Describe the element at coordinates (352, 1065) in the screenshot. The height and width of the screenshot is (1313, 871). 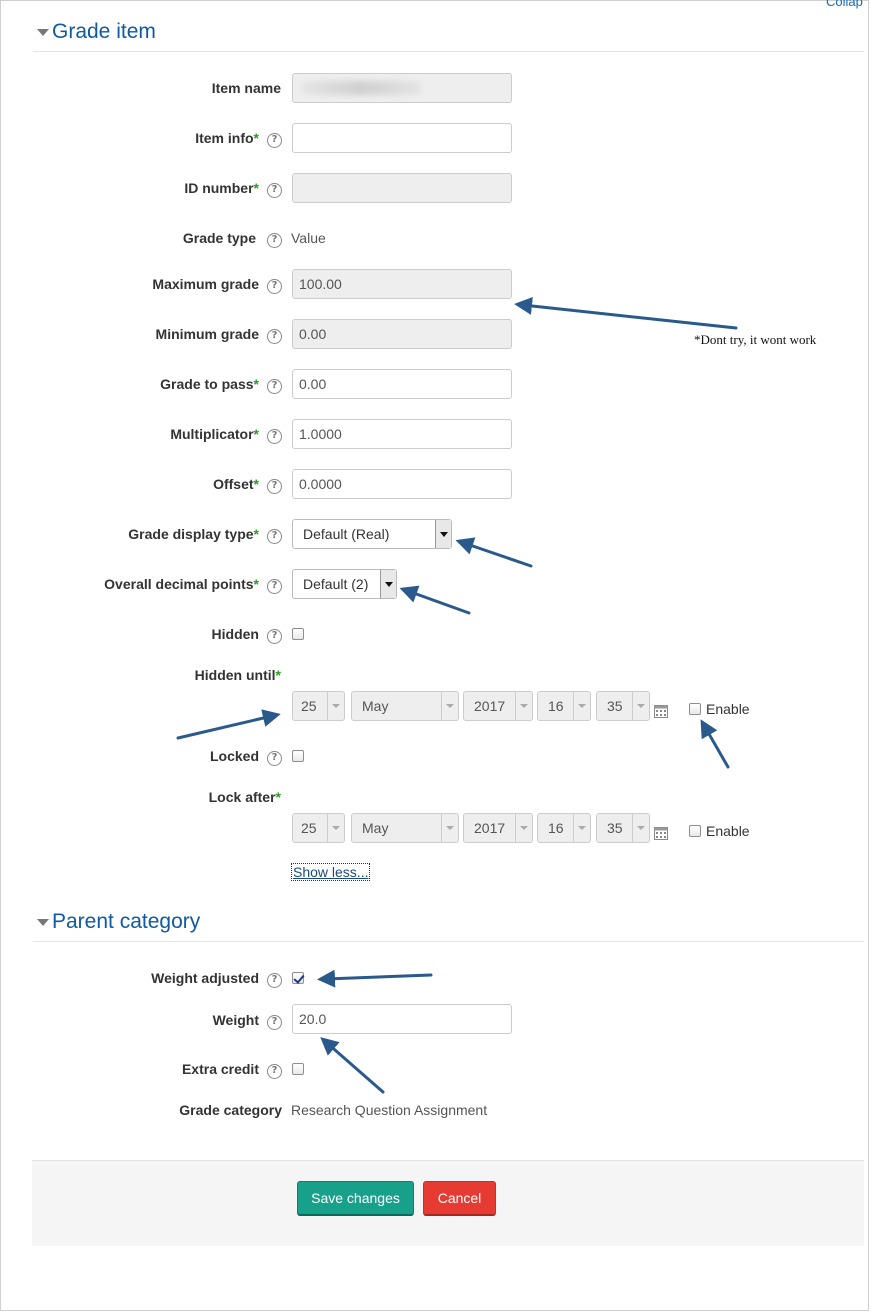
I see `arrow-weight` at that location.